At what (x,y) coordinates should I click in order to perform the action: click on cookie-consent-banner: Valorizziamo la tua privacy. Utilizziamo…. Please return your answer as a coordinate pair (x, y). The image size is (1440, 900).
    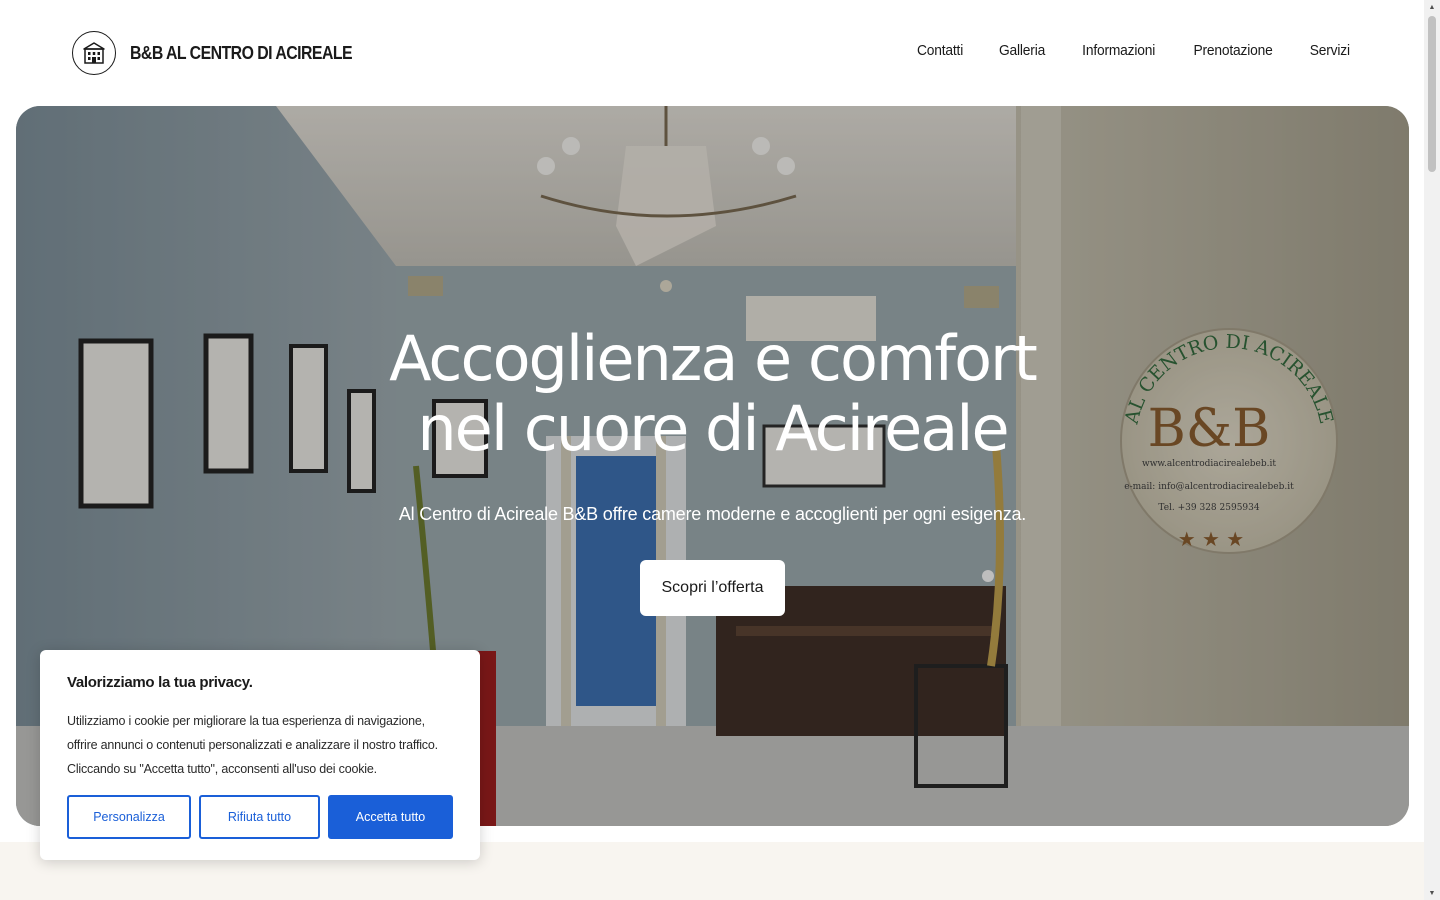
    Looking at the image, I should click on (260, 755).